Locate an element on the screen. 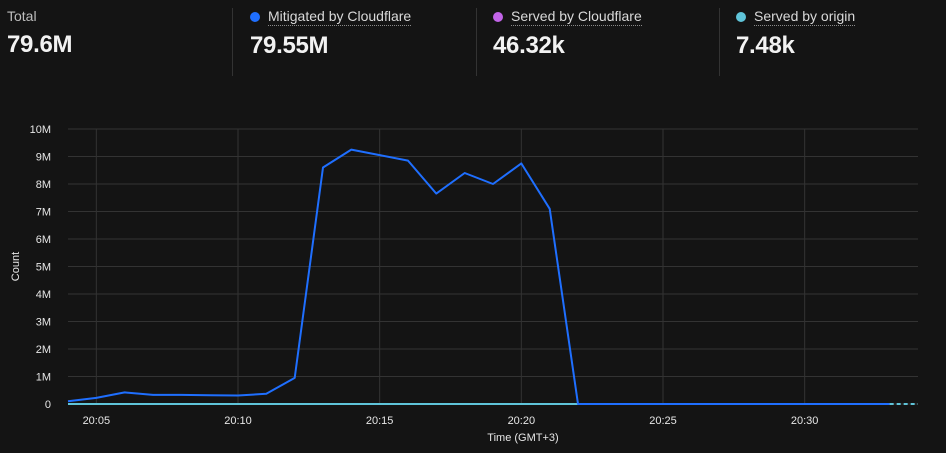 The width and height of the screenshot is (946, 453). x-tick-label: 20:10 is located at coordinates (238, 421).